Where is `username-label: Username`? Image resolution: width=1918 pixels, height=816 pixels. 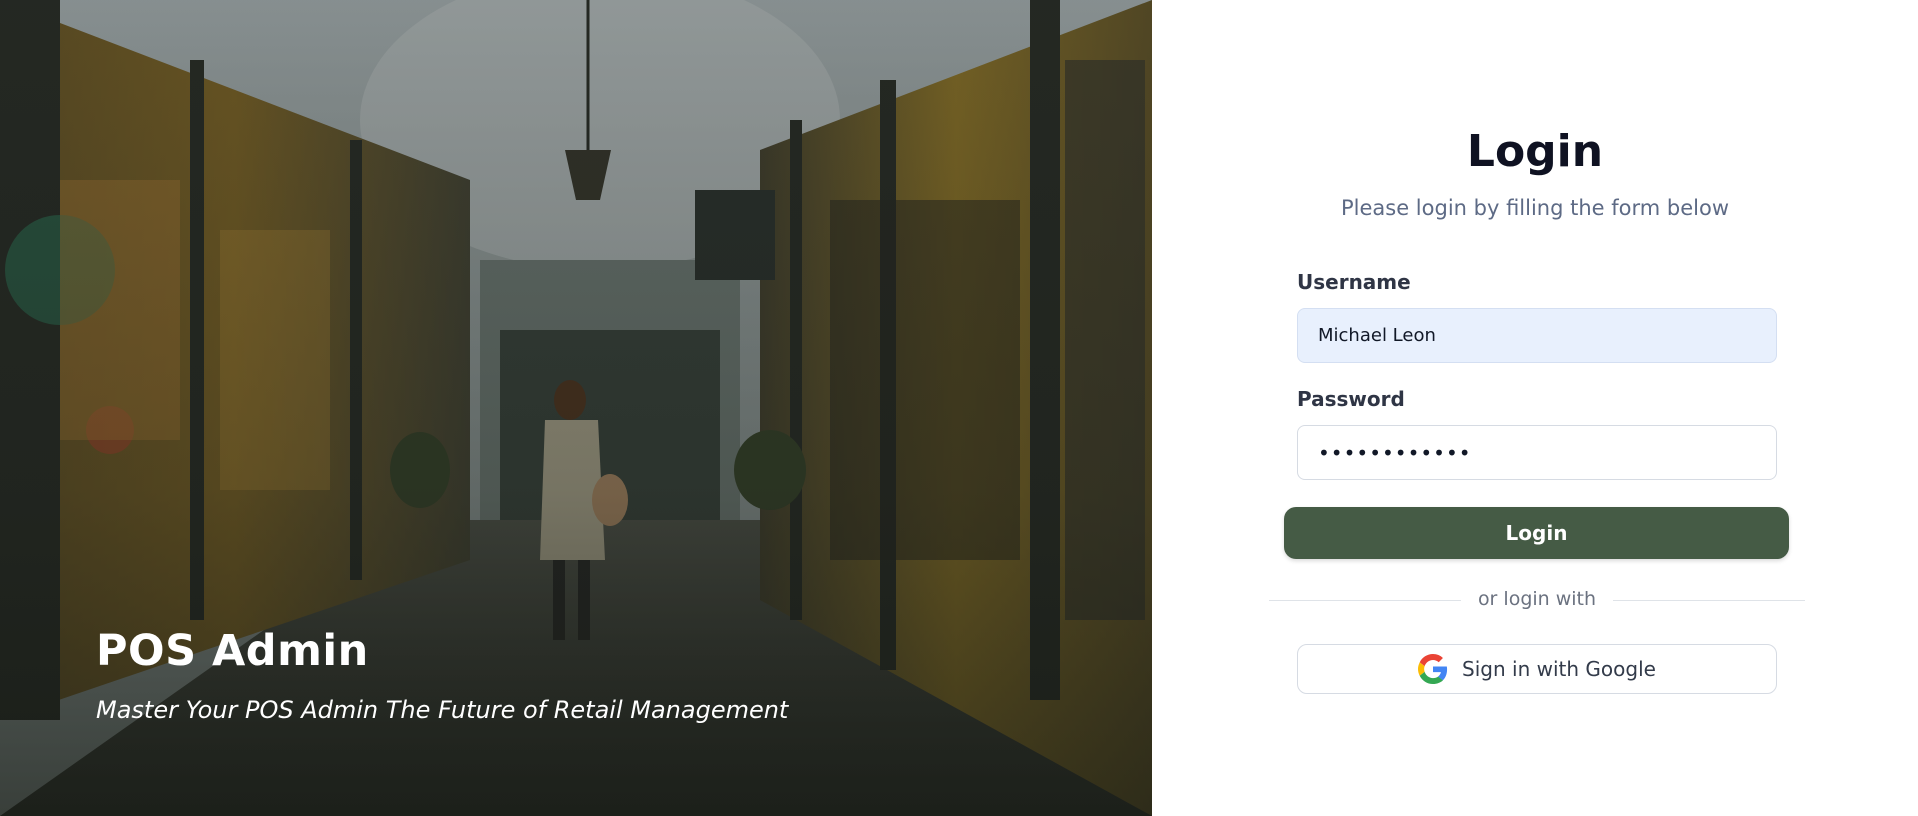 username-label: Username is located at coordinates (1354, 282).